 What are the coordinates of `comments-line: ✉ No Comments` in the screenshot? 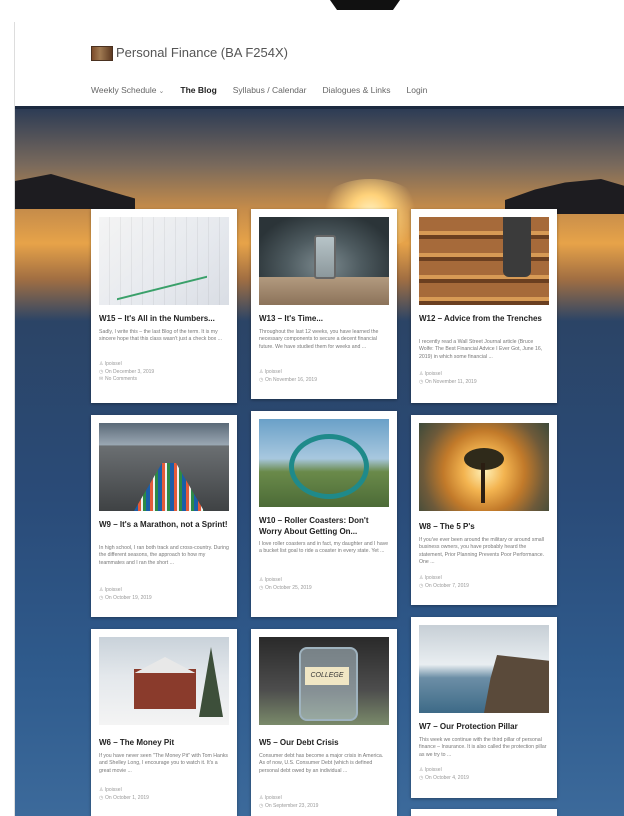 It's located at (164, 380).